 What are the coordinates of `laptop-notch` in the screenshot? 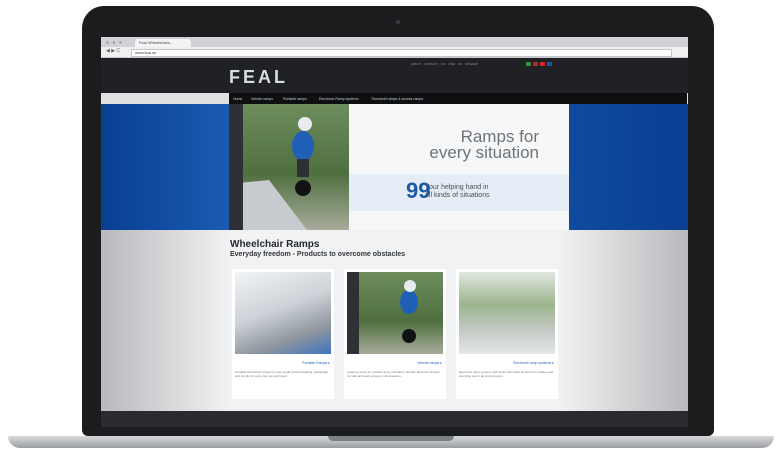 It's located at (391, 438).